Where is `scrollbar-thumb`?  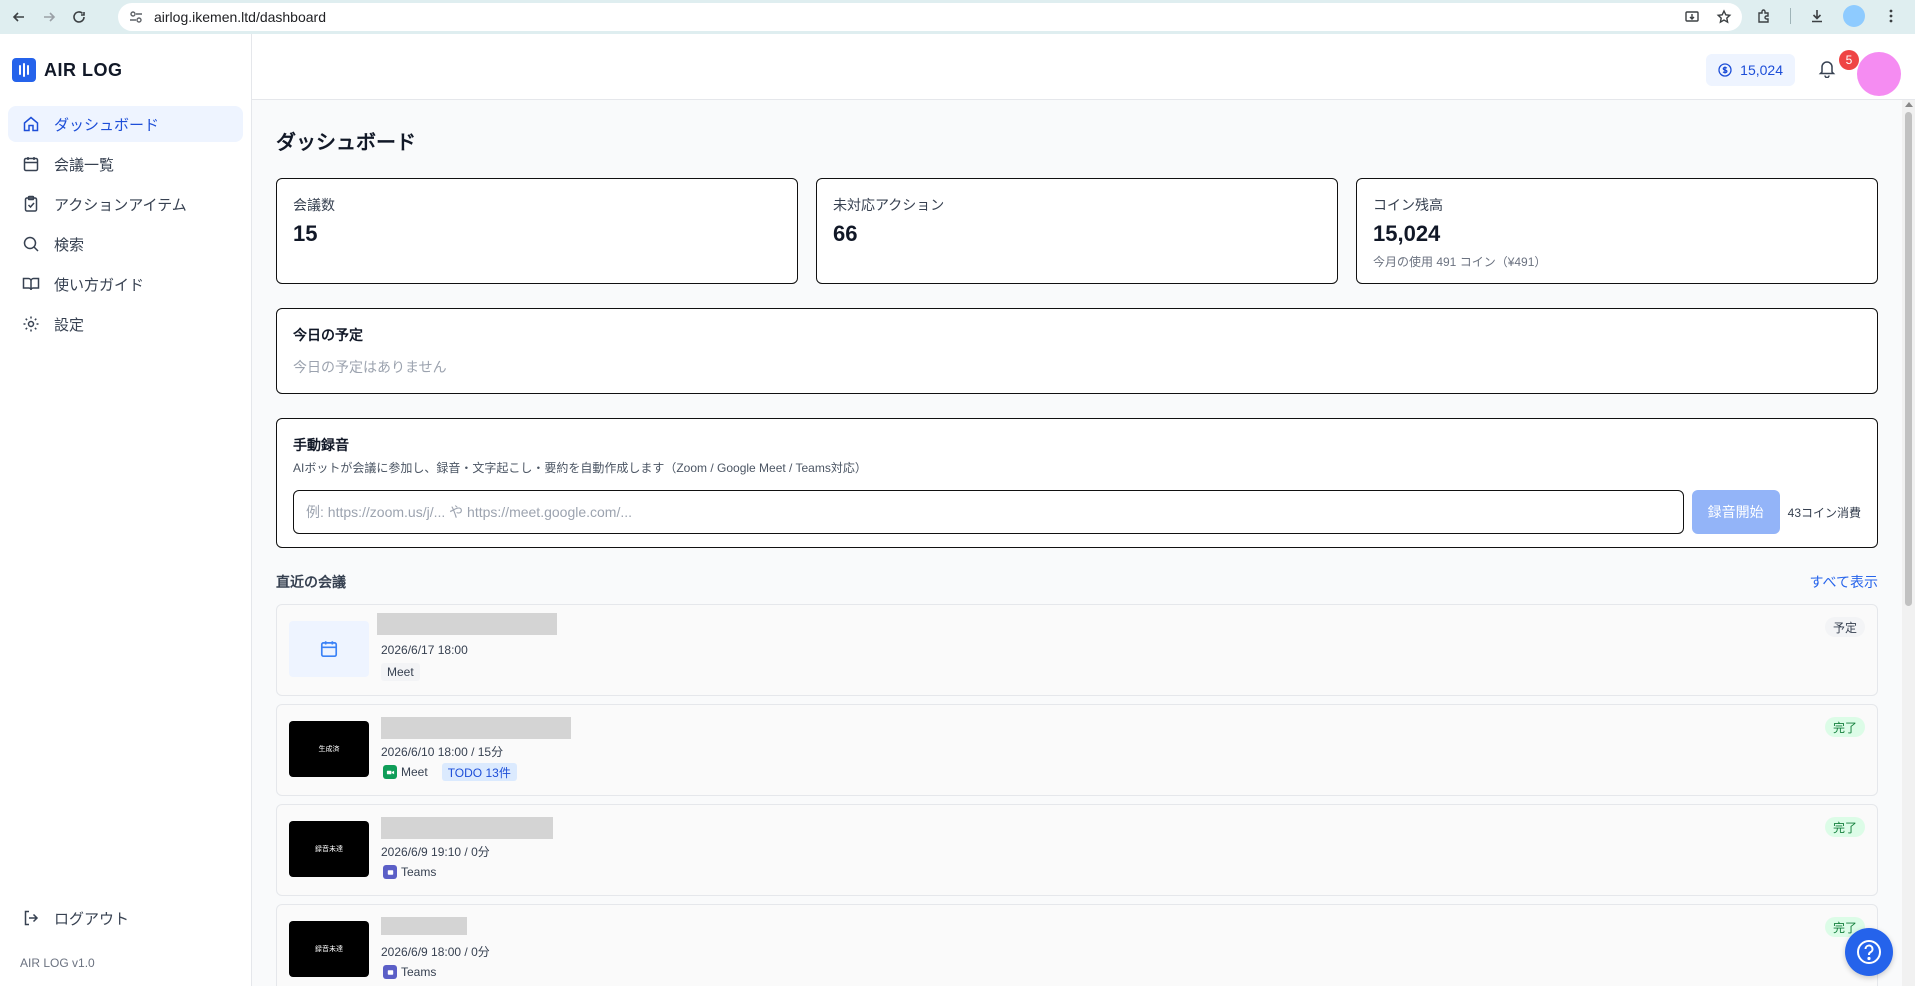
scrollbar-thumb is located at coordinates (1908, 359).